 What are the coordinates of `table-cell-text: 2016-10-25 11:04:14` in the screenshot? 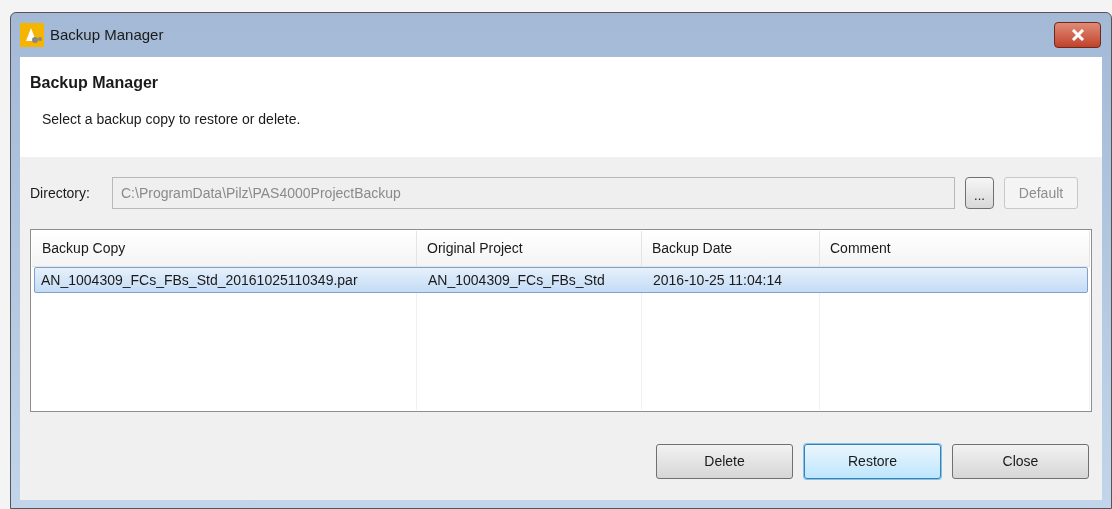 It's located at (717, 280).